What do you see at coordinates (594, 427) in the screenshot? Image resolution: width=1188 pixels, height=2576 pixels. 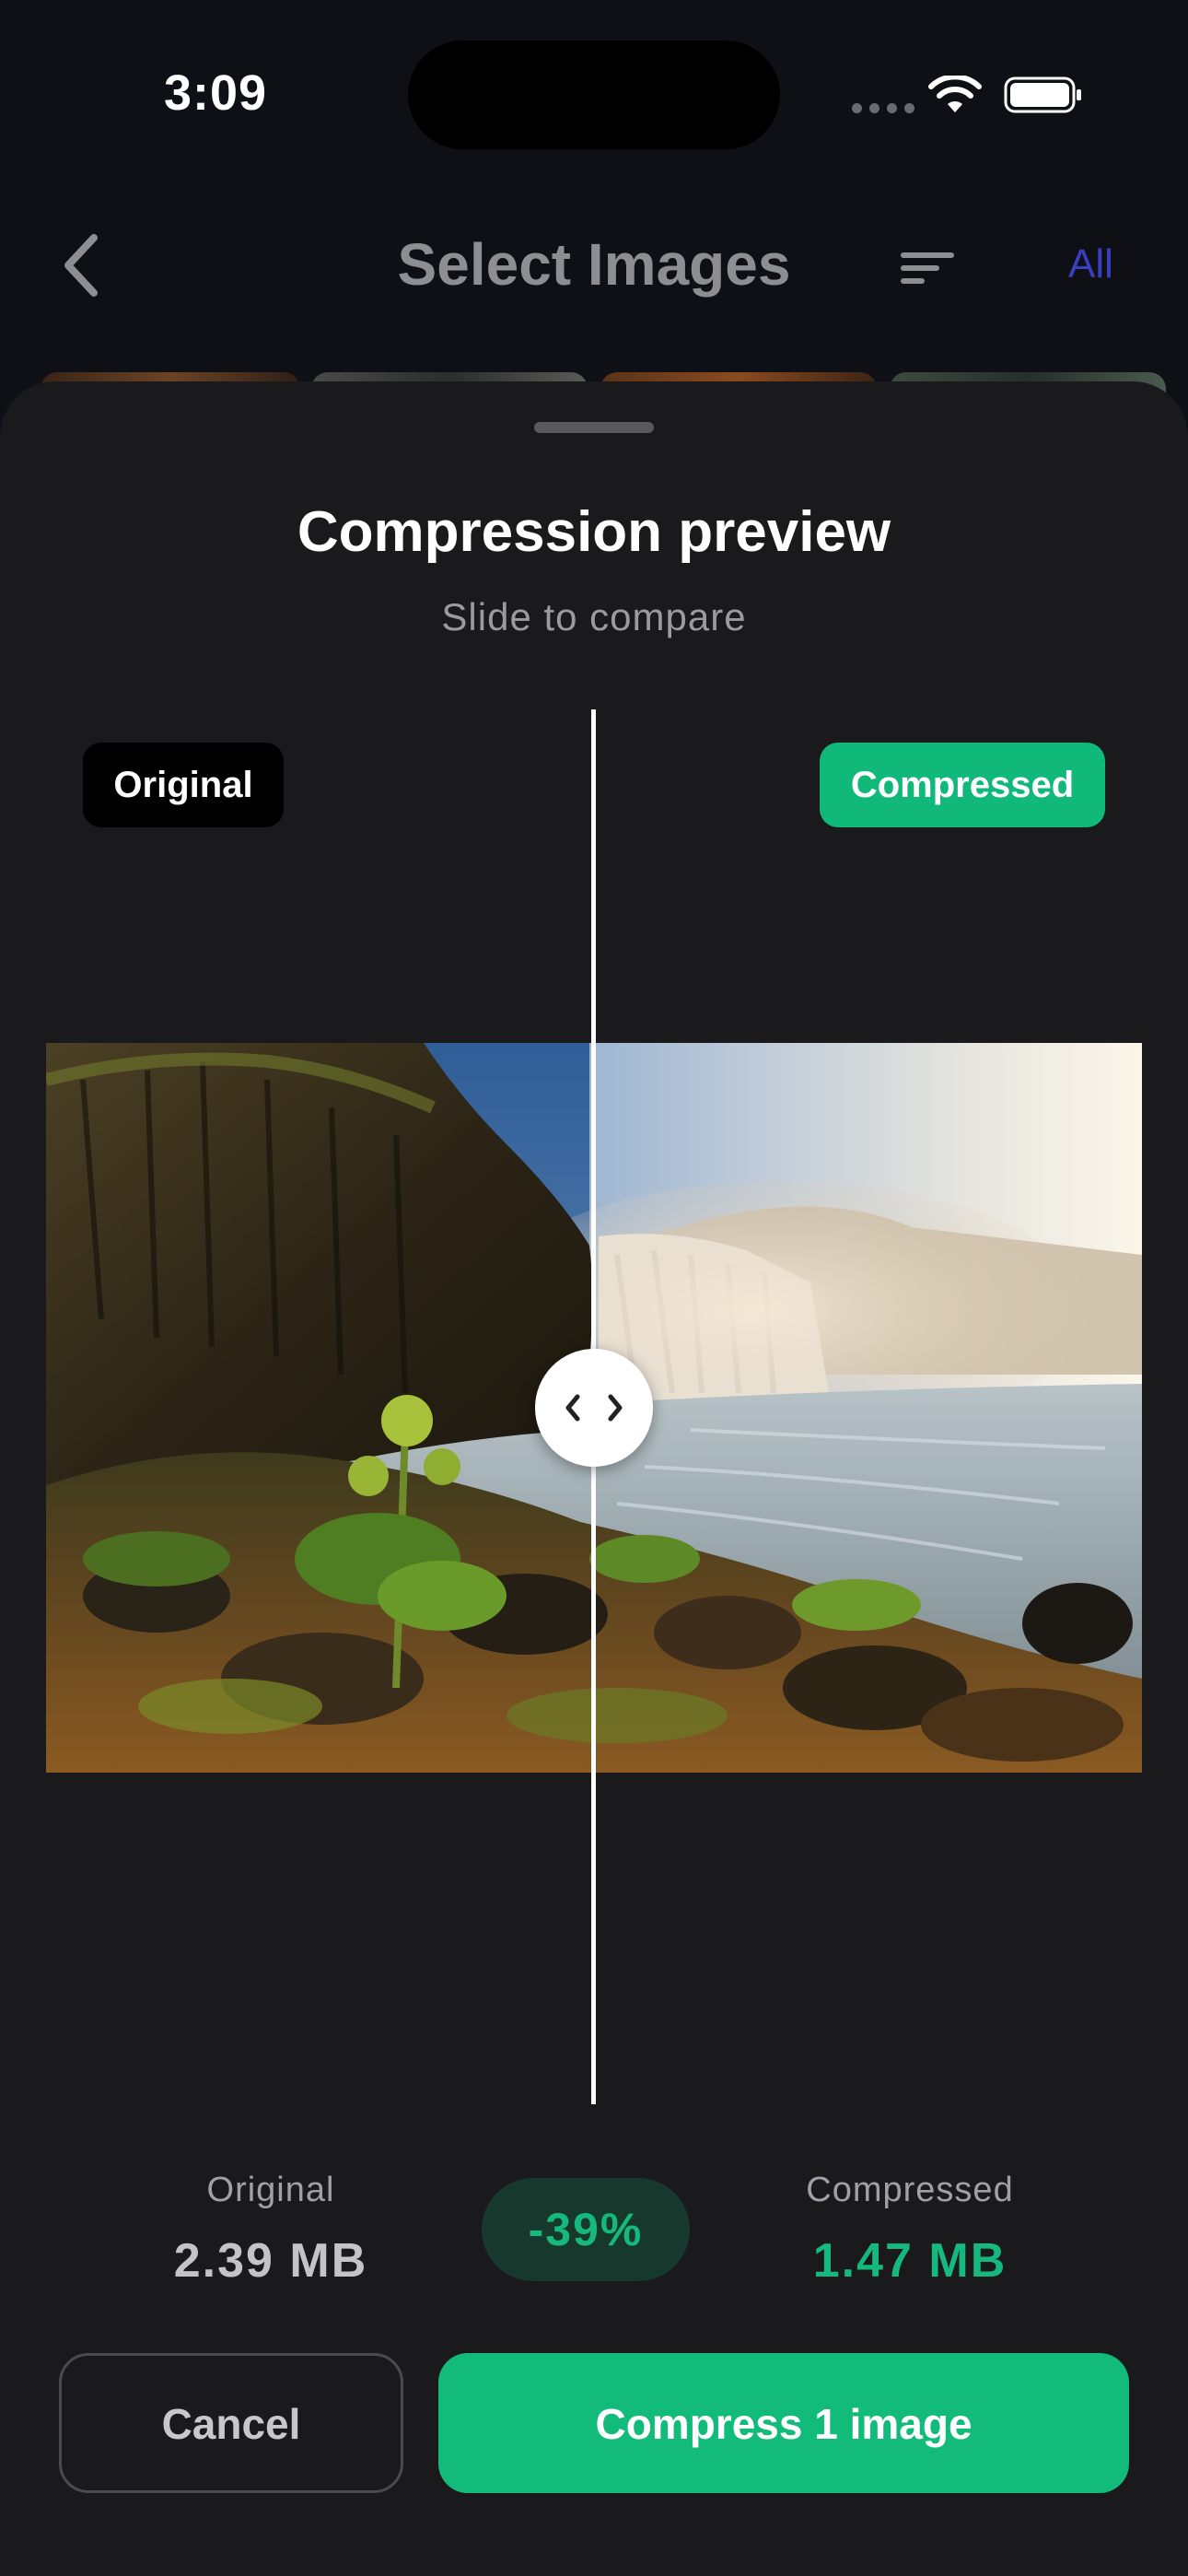 I see `sheet-grabber` at bounding box center [594, 427].